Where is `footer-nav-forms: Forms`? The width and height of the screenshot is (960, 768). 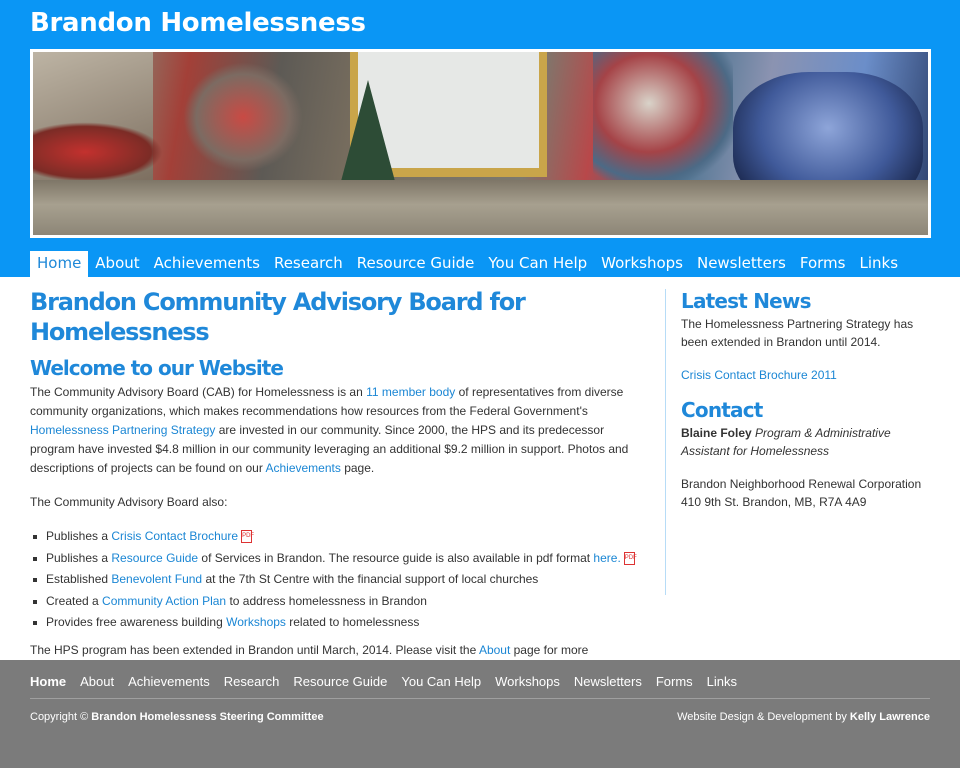 footer-nav-forms: Forms is located at coordinates (674, 681).